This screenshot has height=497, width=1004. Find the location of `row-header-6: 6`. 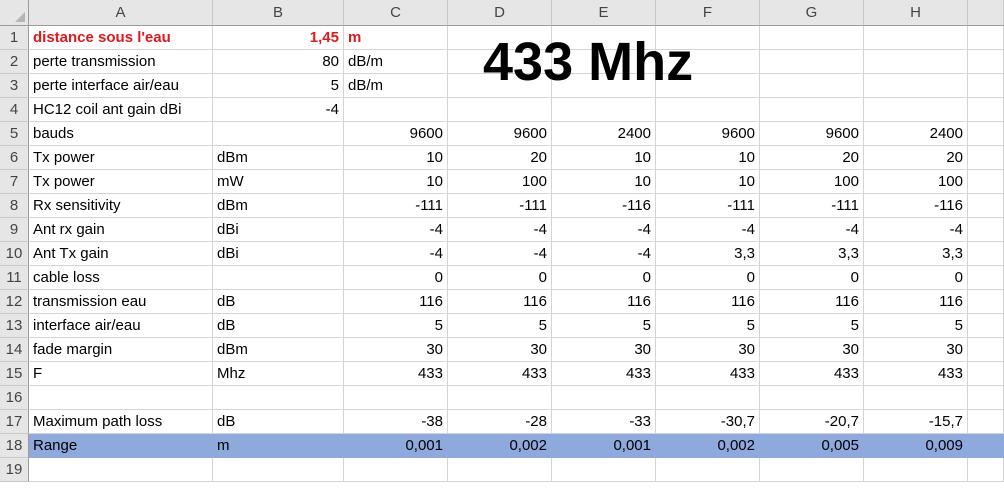

row-header-6: 6 is located at coordinates (14, 158).